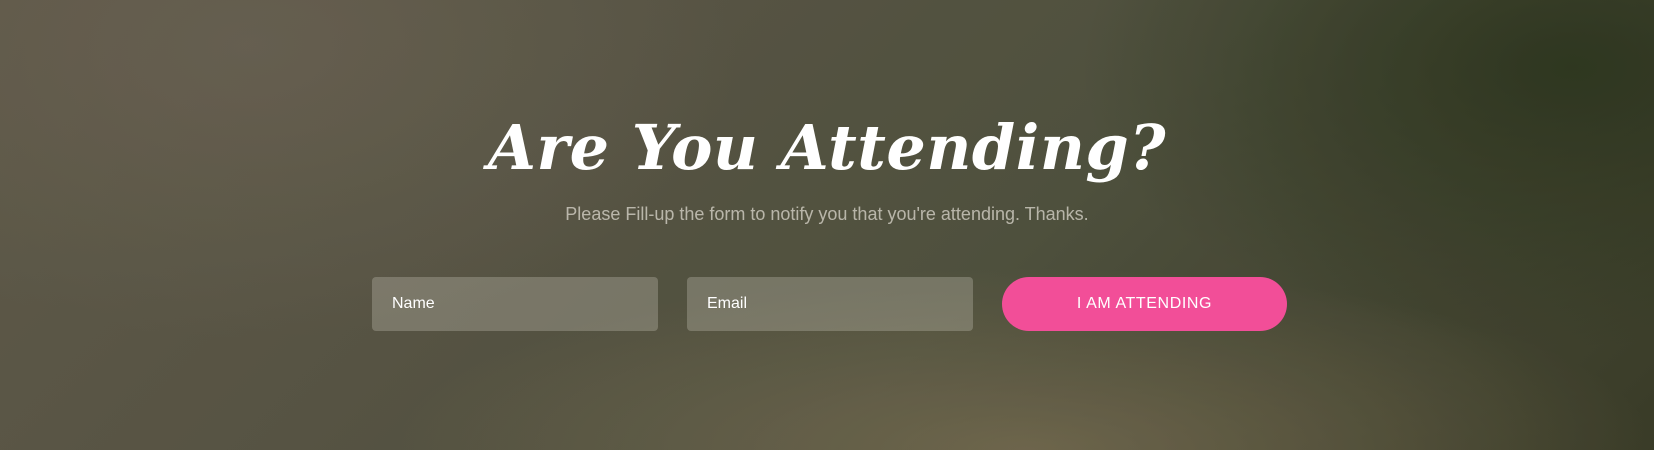  I want to click on name-input, so click(515, 304).